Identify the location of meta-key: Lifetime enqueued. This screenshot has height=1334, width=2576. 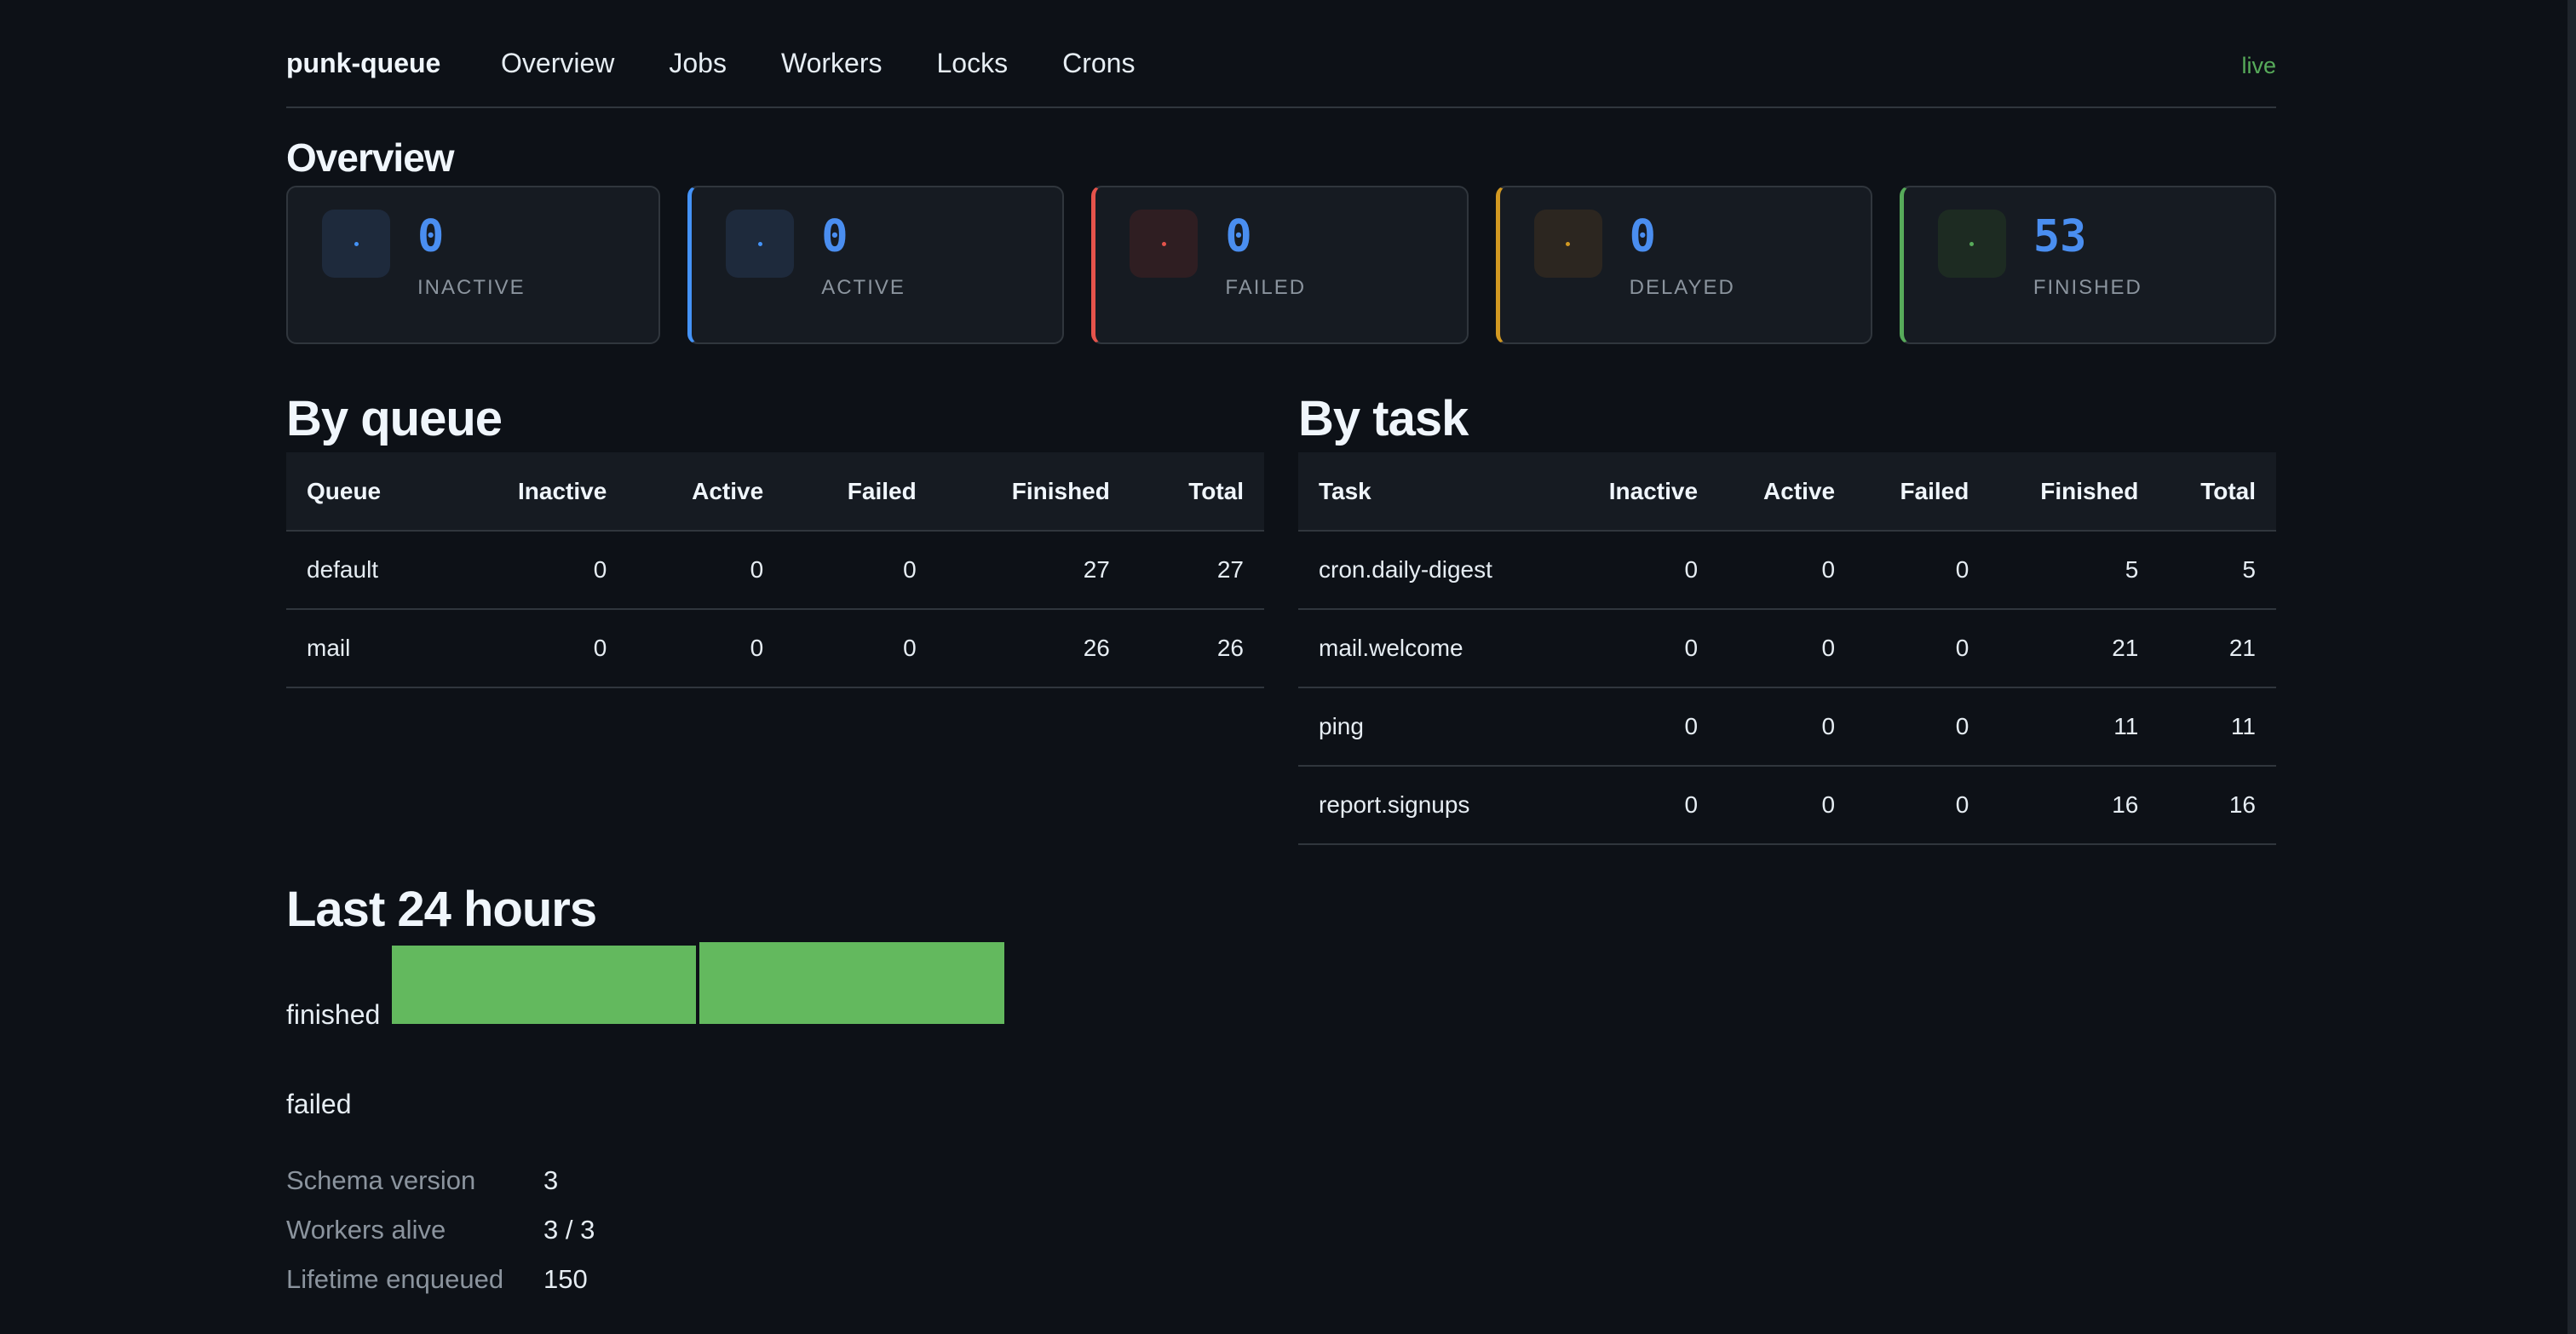
(395, 1279).